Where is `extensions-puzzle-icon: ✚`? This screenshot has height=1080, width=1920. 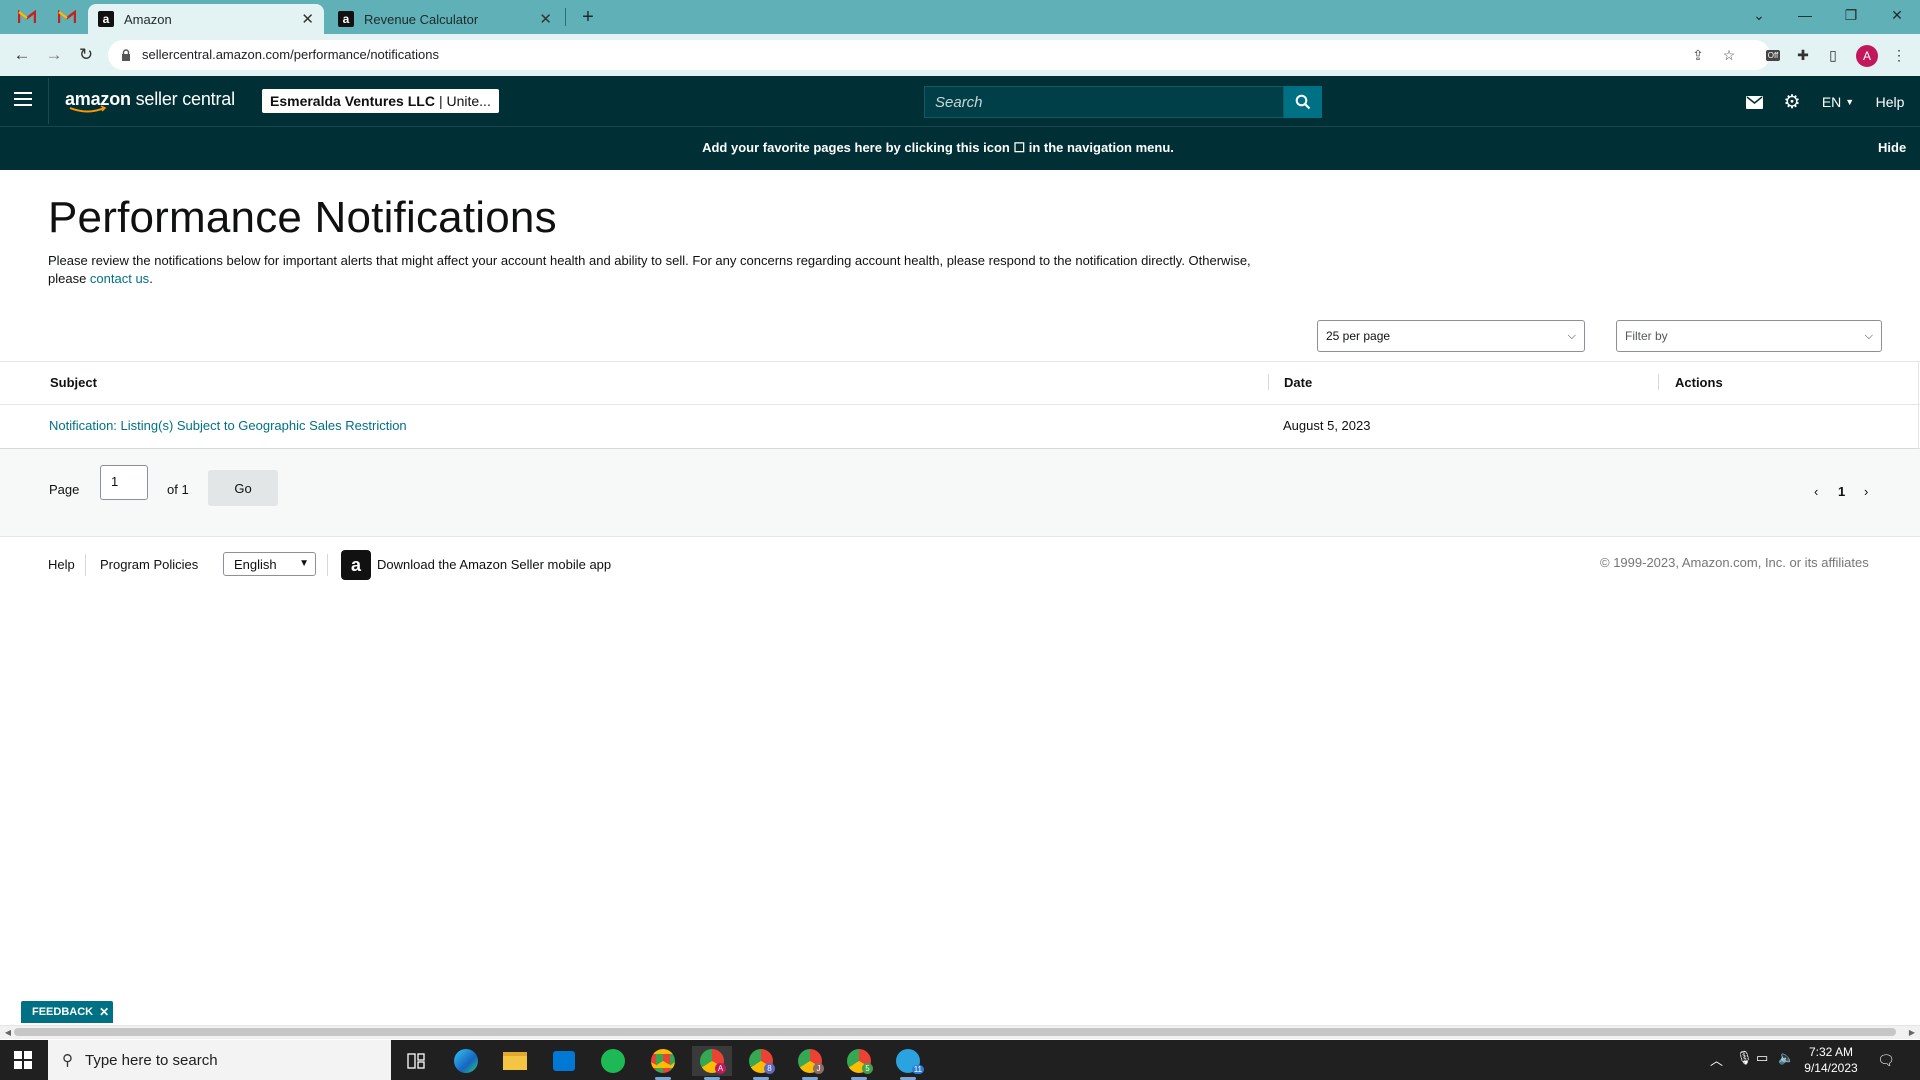
extensions-puzzle-icon: ✚ is located at coordinates (1803, 55).